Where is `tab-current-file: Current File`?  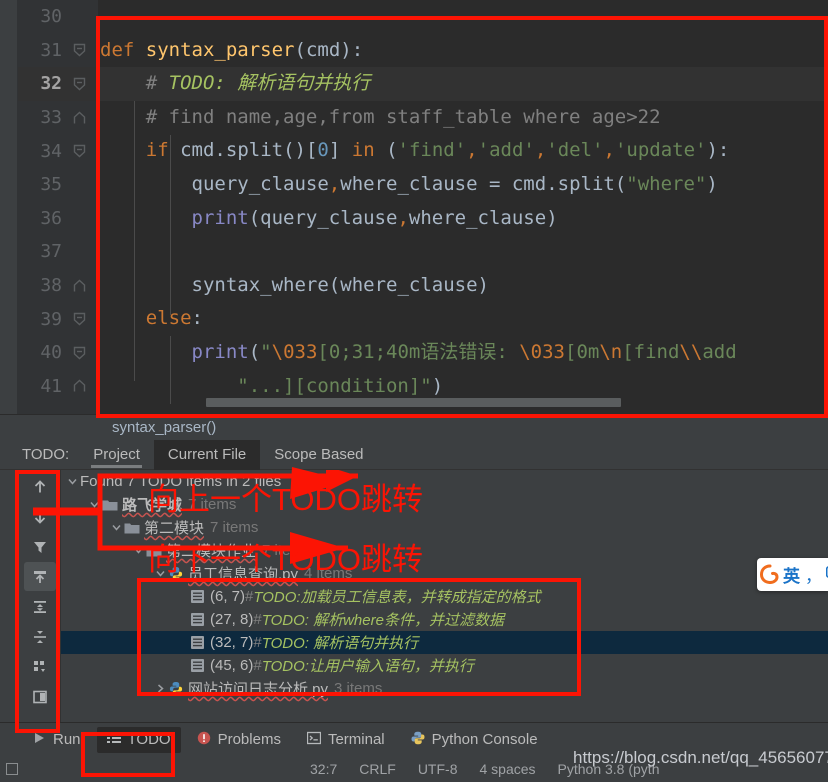
tab-current-file: Current File is located at coordinates (207, 454).